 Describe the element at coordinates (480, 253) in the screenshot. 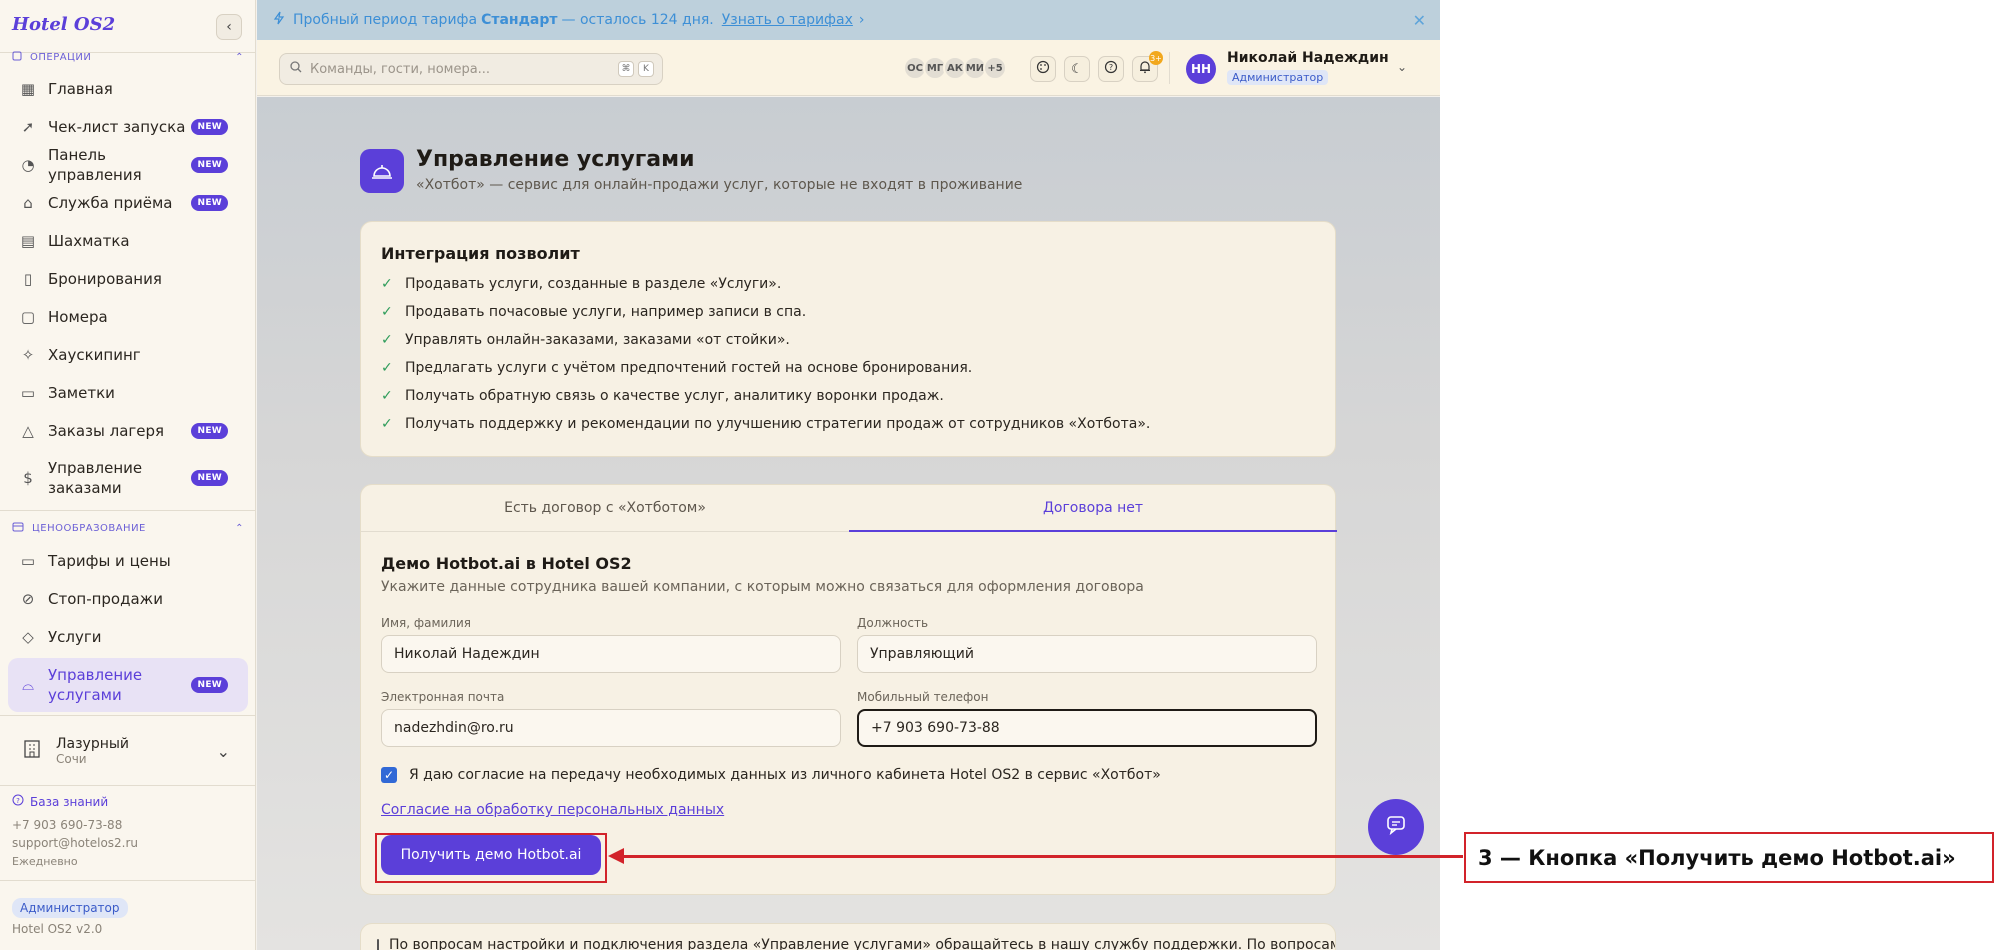

I see `benefits-title: Интеграция позволит` at that location.